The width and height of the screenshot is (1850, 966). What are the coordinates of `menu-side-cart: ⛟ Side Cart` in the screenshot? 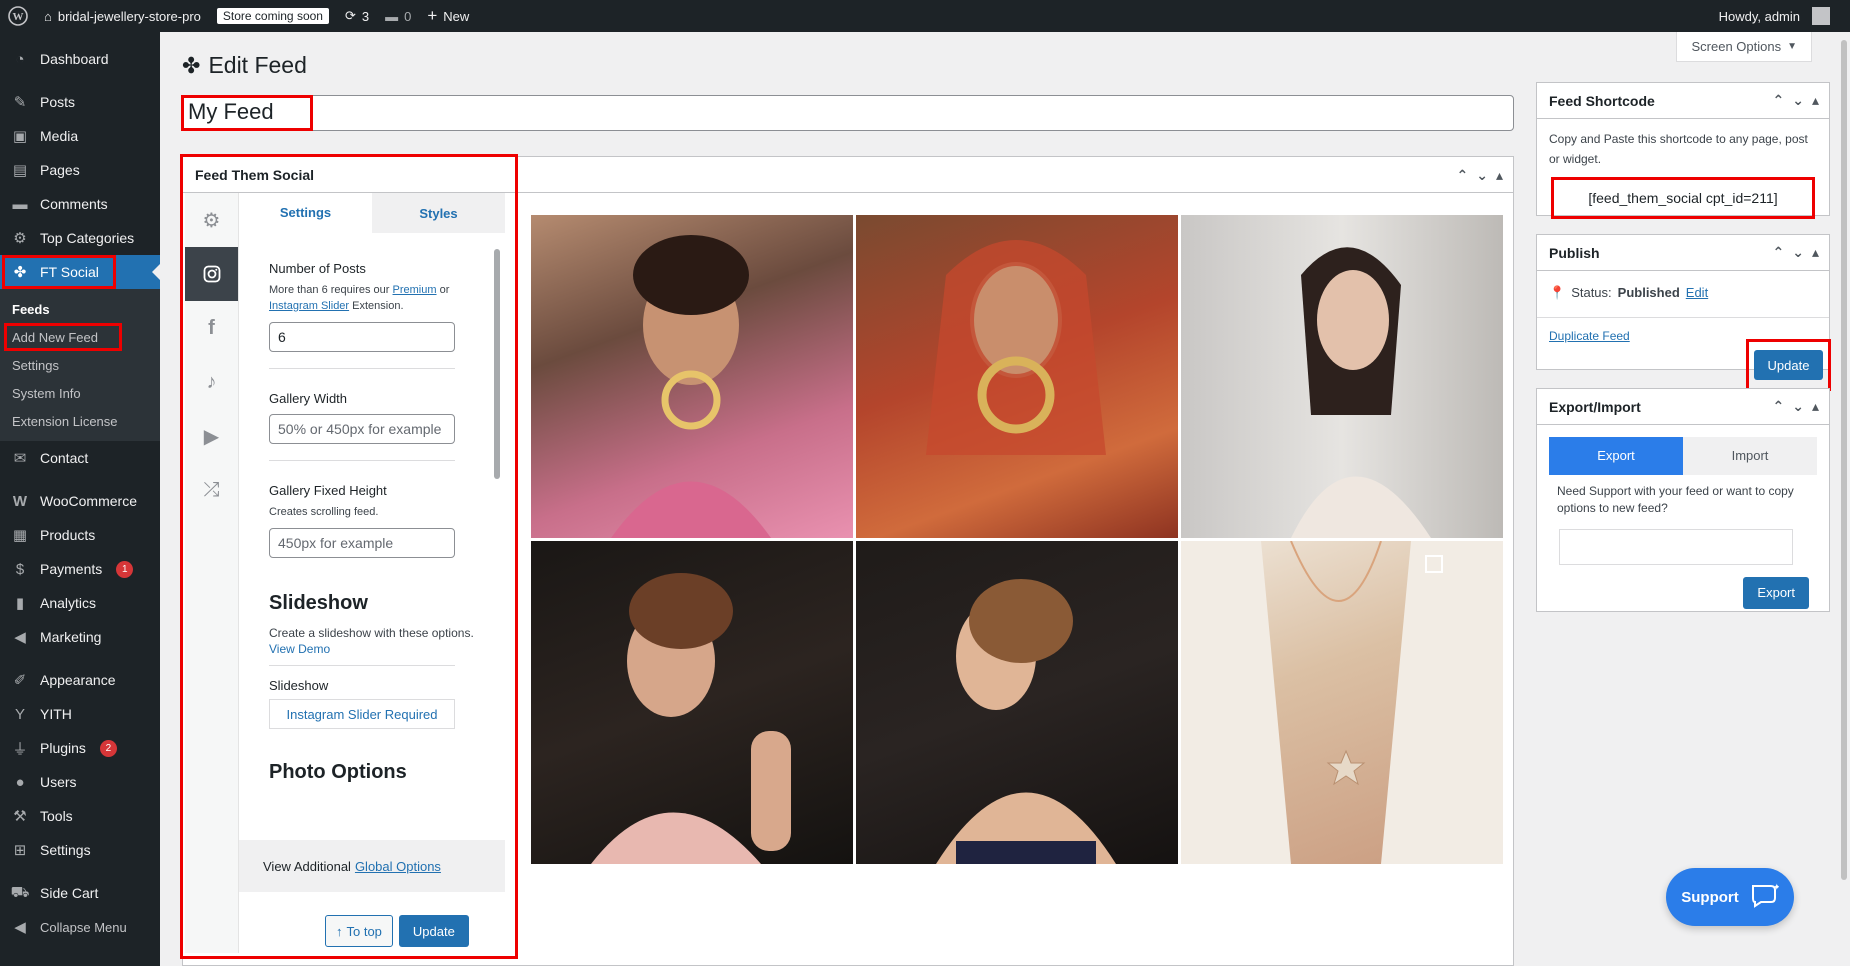 It's located at (80, 893).